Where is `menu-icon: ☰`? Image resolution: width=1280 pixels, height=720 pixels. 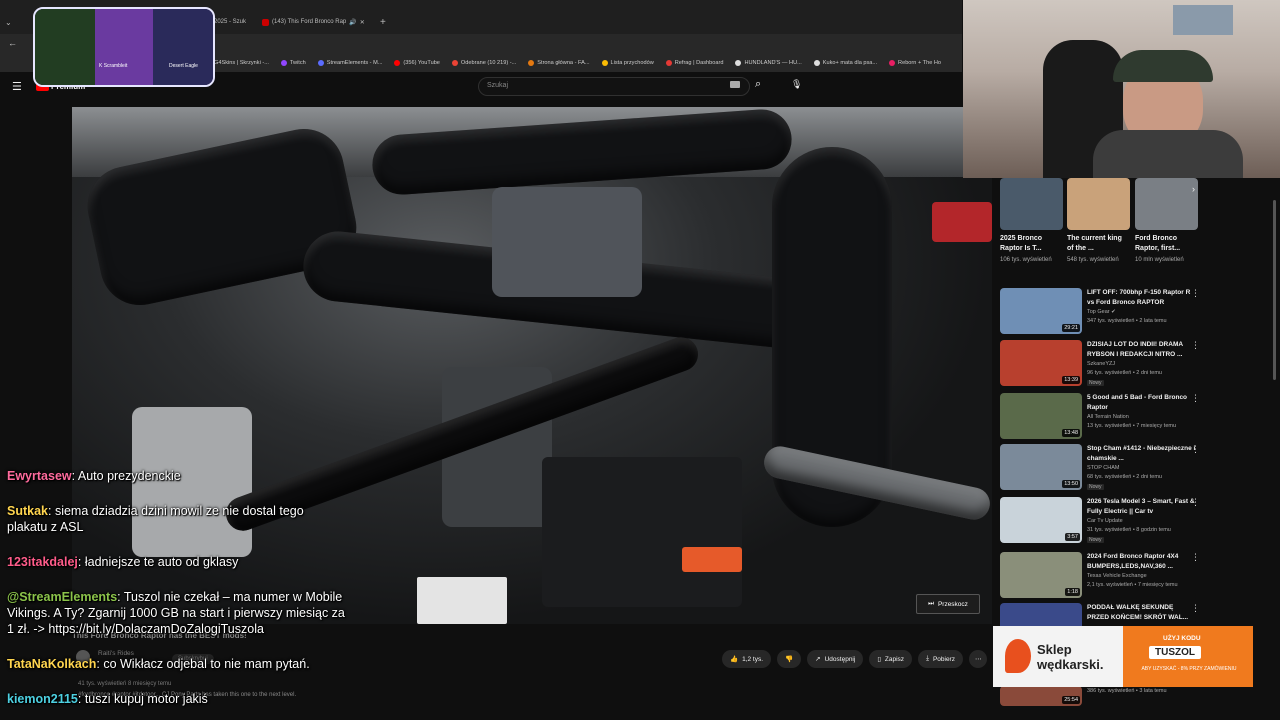
menu-icon: ☰ is located at coordinates (17, 86).